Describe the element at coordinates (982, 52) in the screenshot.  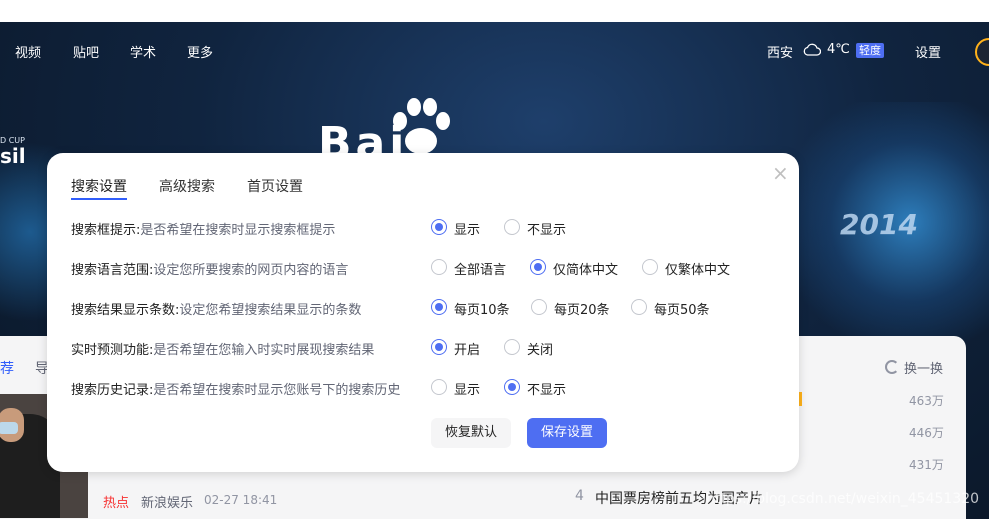
I see `avatar` at that location.